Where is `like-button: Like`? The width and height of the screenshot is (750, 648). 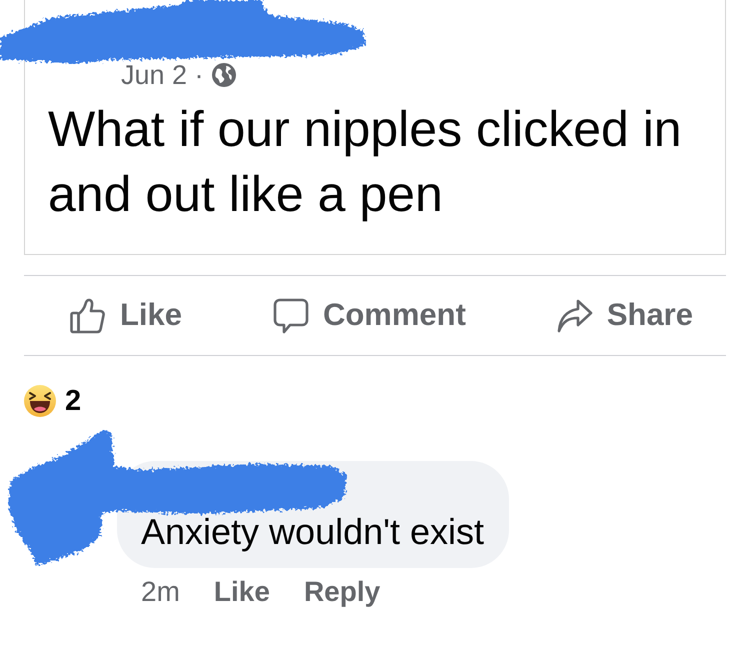 like-button: Like is located at coordinates (126, 315).